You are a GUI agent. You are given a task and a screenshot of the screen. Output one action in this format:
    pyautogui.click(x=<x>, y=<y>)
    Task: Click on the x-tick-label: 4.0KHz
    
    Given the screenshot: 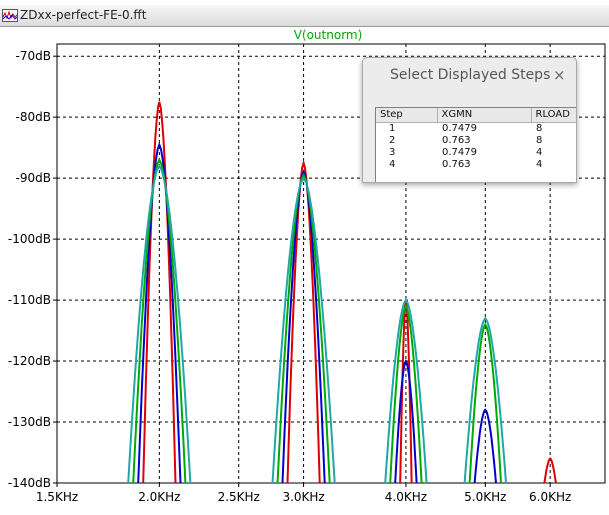 What is the action you would take?
    pyautogui.click(x=406, y=497)
    